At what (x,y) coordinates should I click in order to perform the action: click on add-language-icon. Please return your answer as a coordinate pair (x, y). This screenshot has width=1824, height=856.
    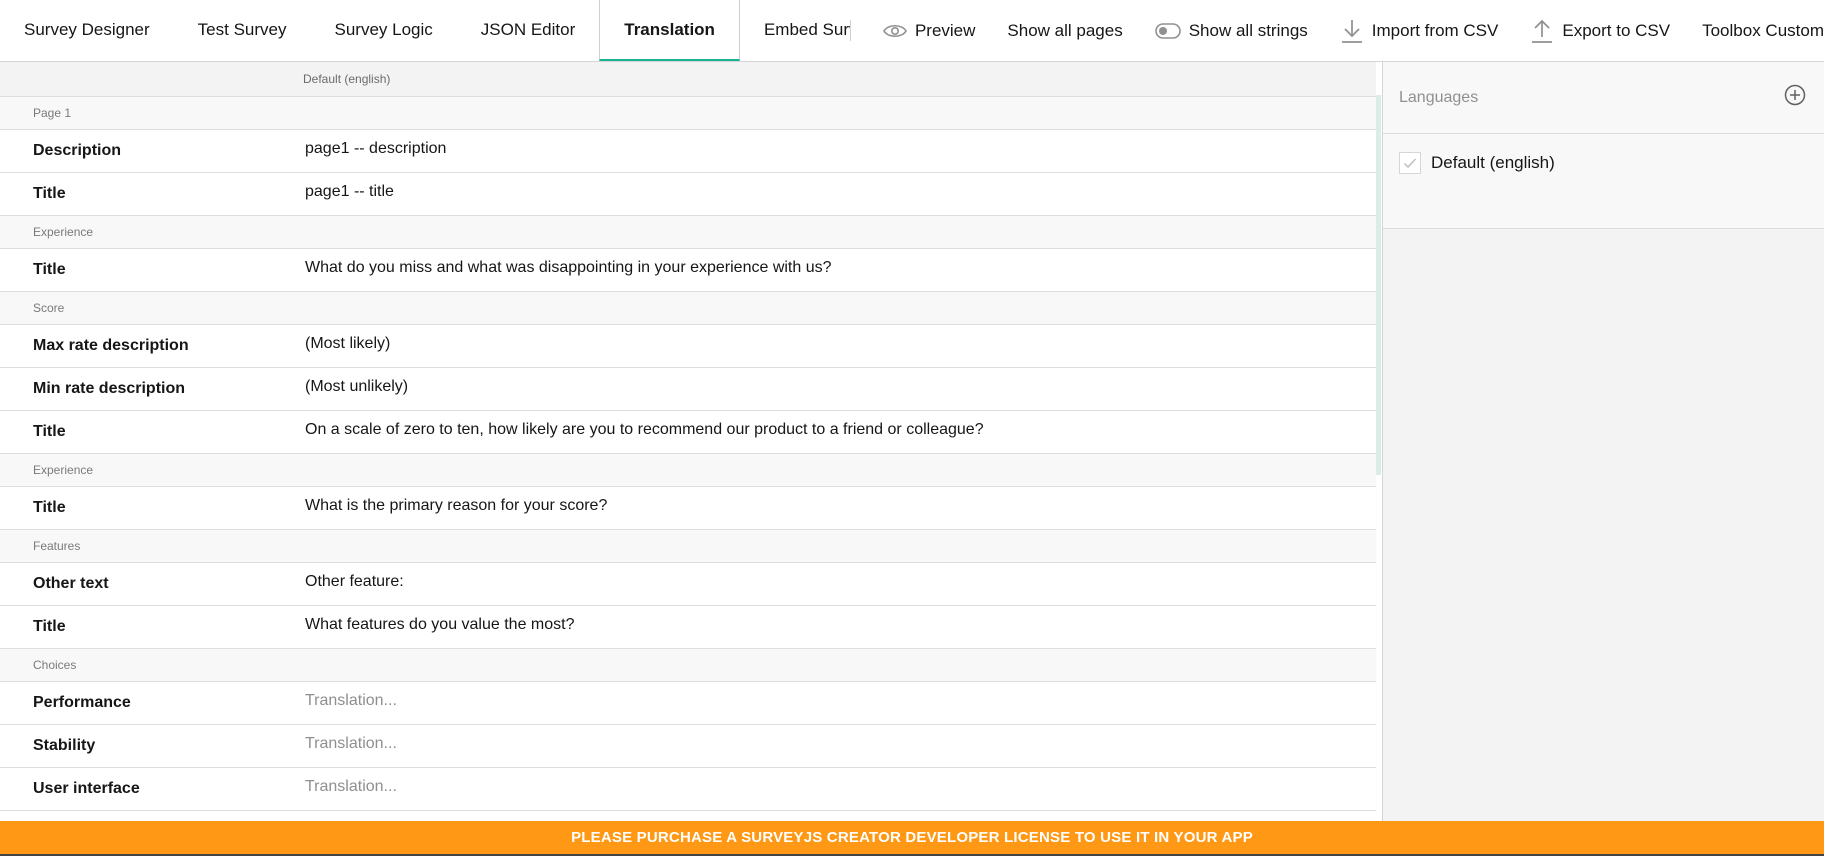
    Looking at the image, I should click on (1795, 97).